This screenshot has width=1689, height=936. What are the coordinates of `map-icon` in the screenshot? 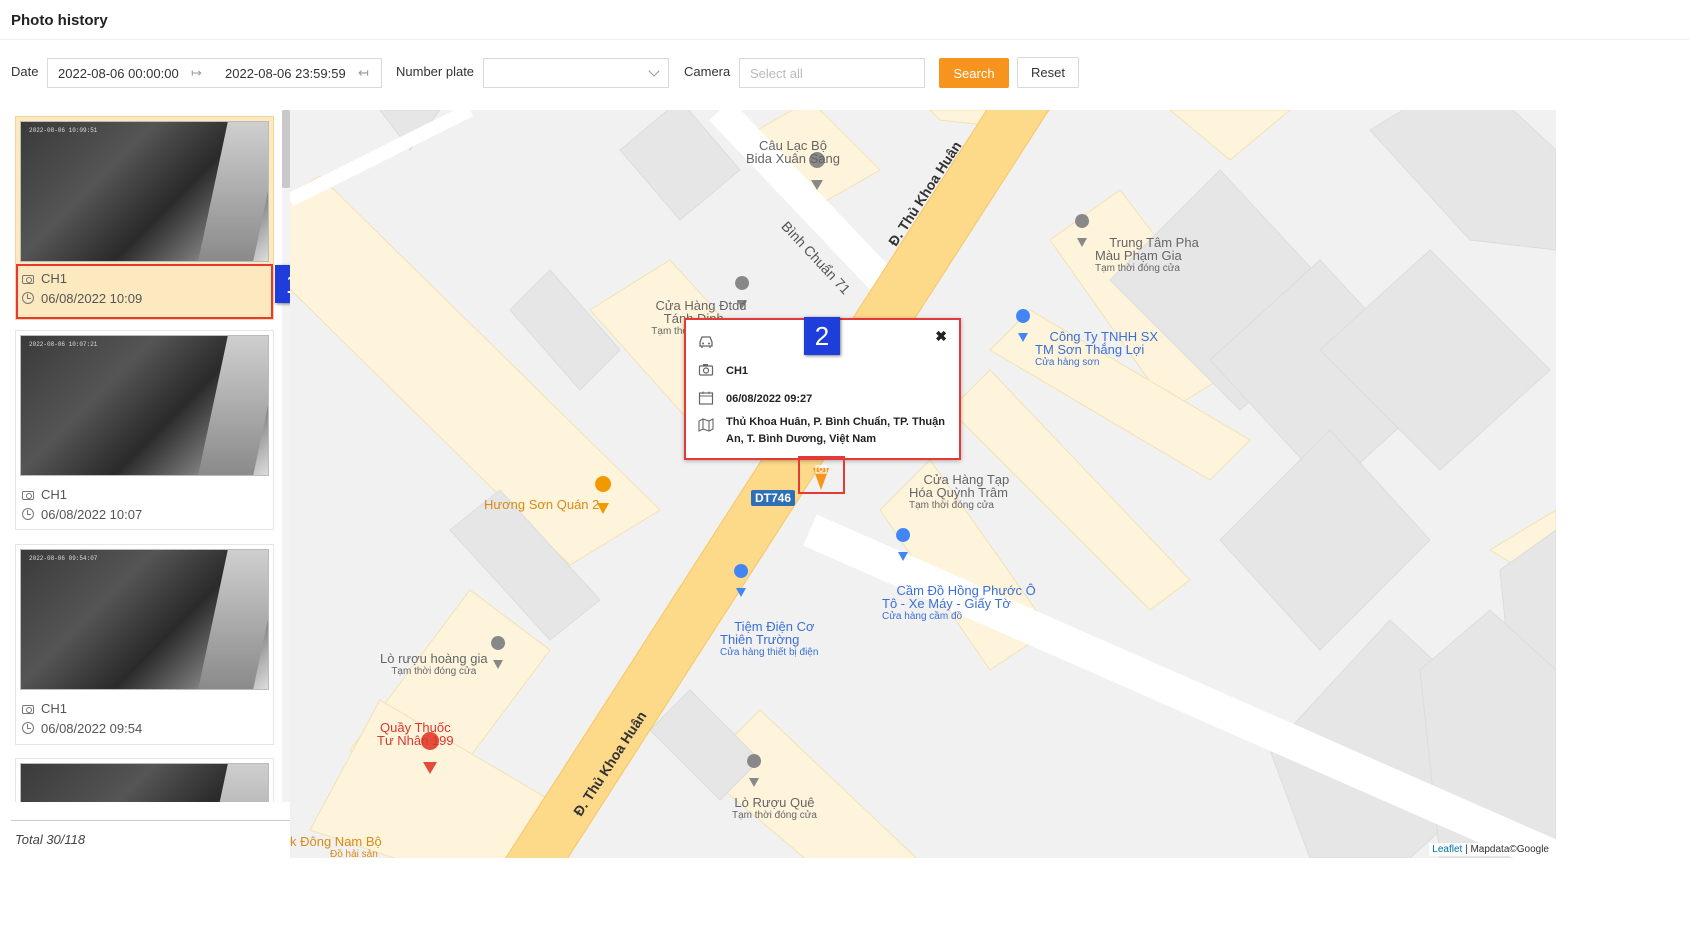 It's located at (706, 425).